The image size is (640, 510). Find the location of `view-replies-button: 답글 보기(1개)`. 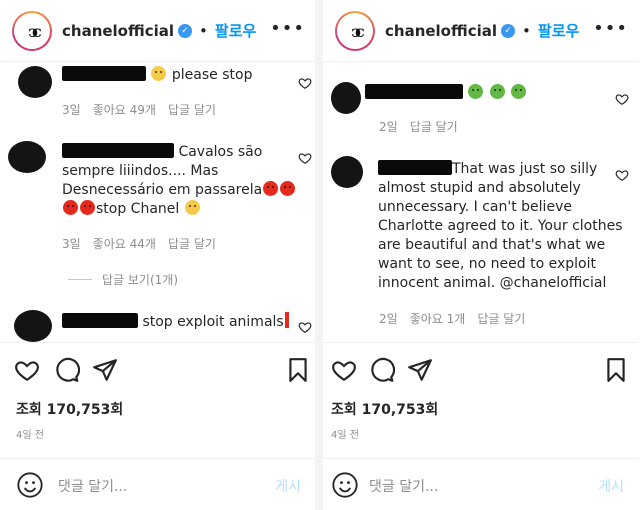

view-replies-button: 답글 보기(1개) is located at coordinates (123, 279).